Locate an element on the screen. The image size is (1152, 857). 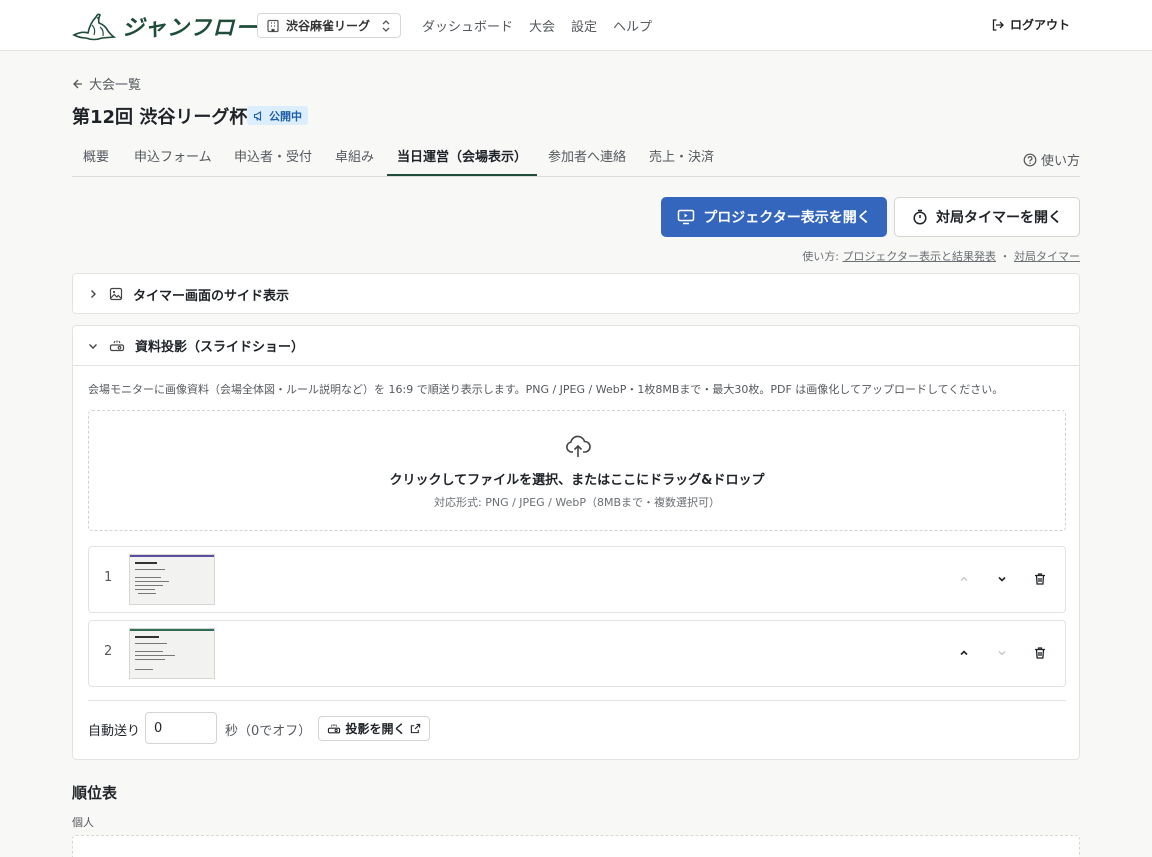
timer-side-display-panel: タイマー画面のサイド表示 is located at coordinates (576, 293).